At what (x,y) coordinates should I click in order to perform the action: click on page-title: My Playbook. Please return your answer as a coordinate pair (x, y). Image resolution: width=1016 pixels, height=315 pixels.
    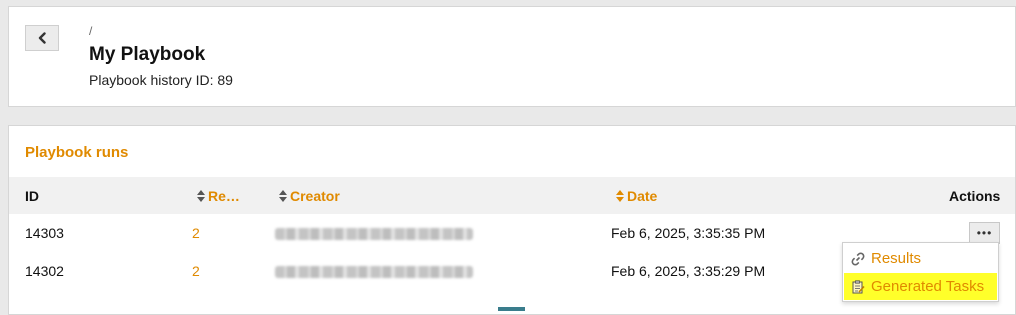
    Looking at the image, I should click on (147, 54).